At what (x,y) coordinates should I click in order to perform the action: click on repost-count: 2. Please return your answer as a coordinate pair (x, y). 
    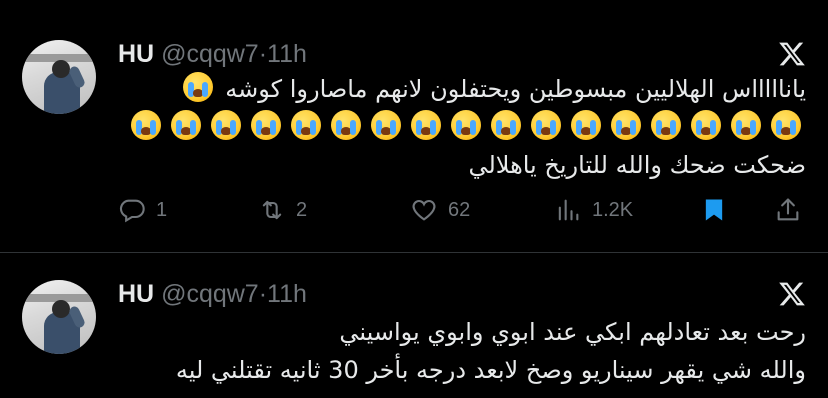
    Looking at the image, I should click on (302, 209).